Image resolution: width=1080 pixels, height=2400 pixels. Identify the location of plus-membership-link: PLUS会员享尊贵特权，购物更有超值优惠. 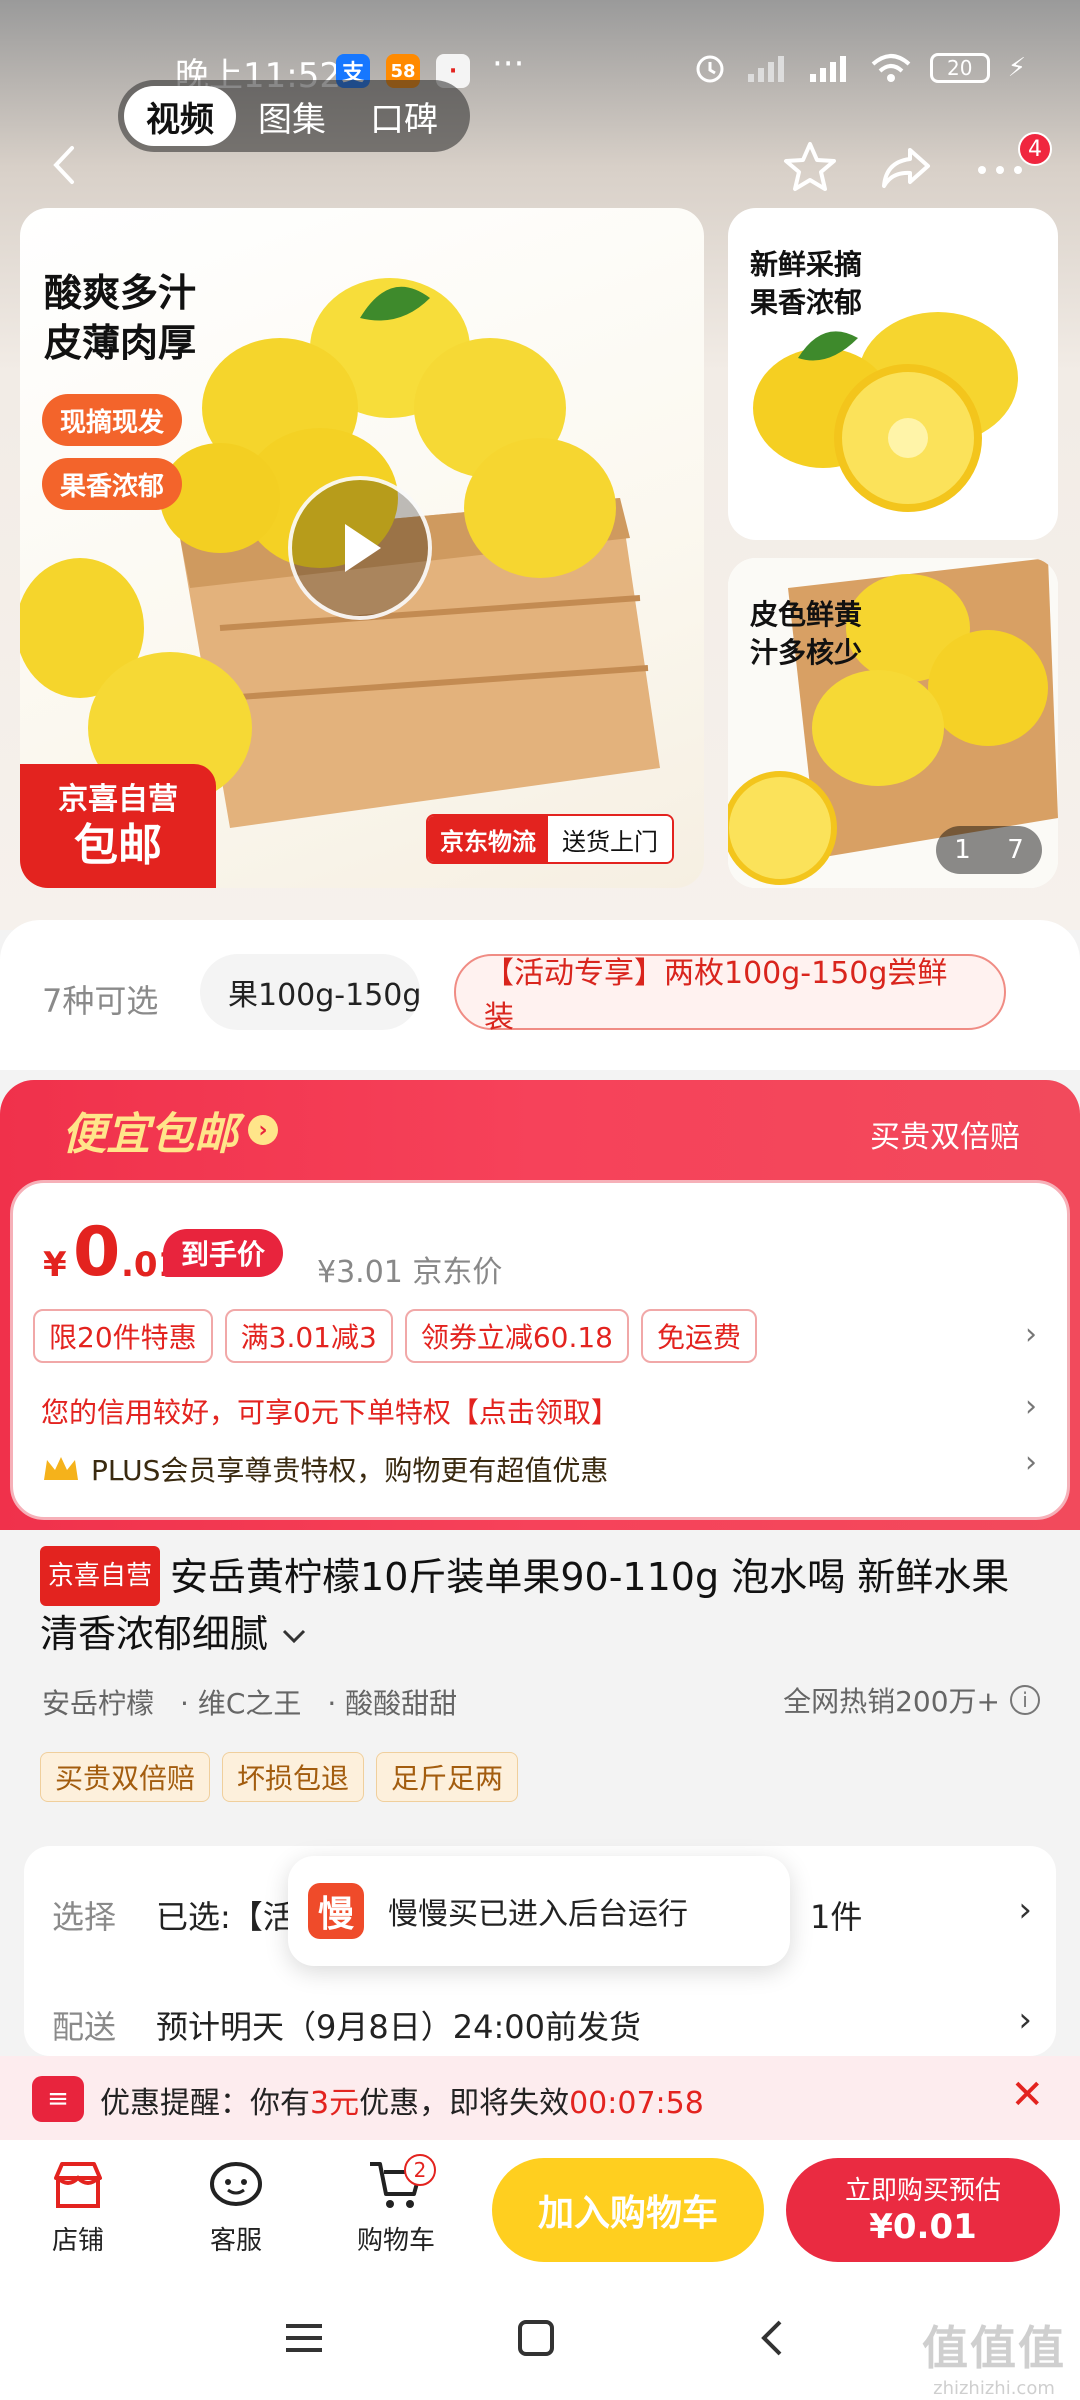
(324, 1469).